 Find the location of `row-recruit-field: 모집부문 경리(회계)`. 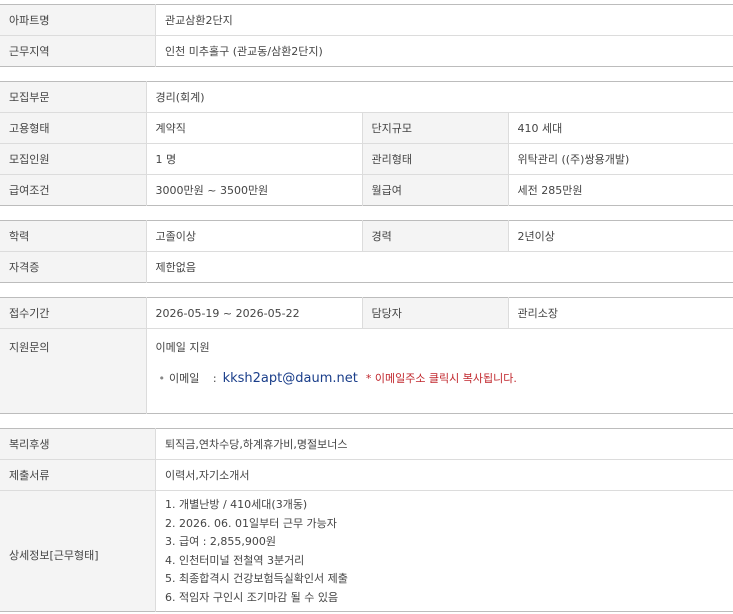

row-recruit-field: 모집부문 경리(회계) is located at coordinates (366, 97).